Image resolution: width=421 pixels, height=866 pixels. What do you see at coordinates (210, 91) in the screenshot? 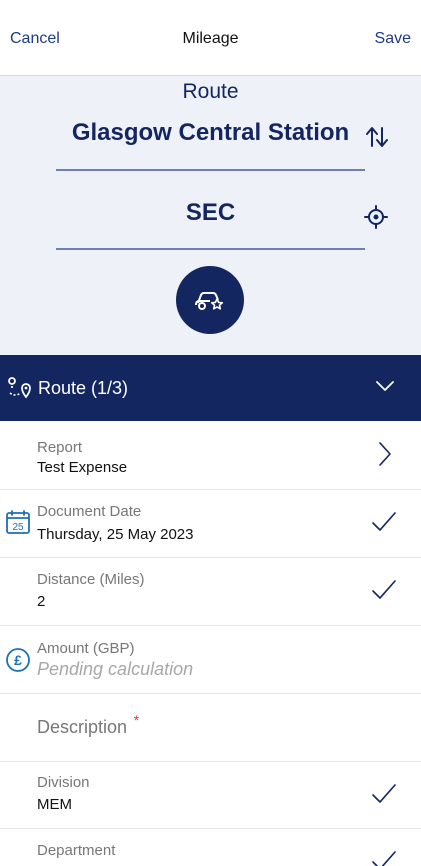
I see `route-heading: Route` at bounding box center [210, 91].